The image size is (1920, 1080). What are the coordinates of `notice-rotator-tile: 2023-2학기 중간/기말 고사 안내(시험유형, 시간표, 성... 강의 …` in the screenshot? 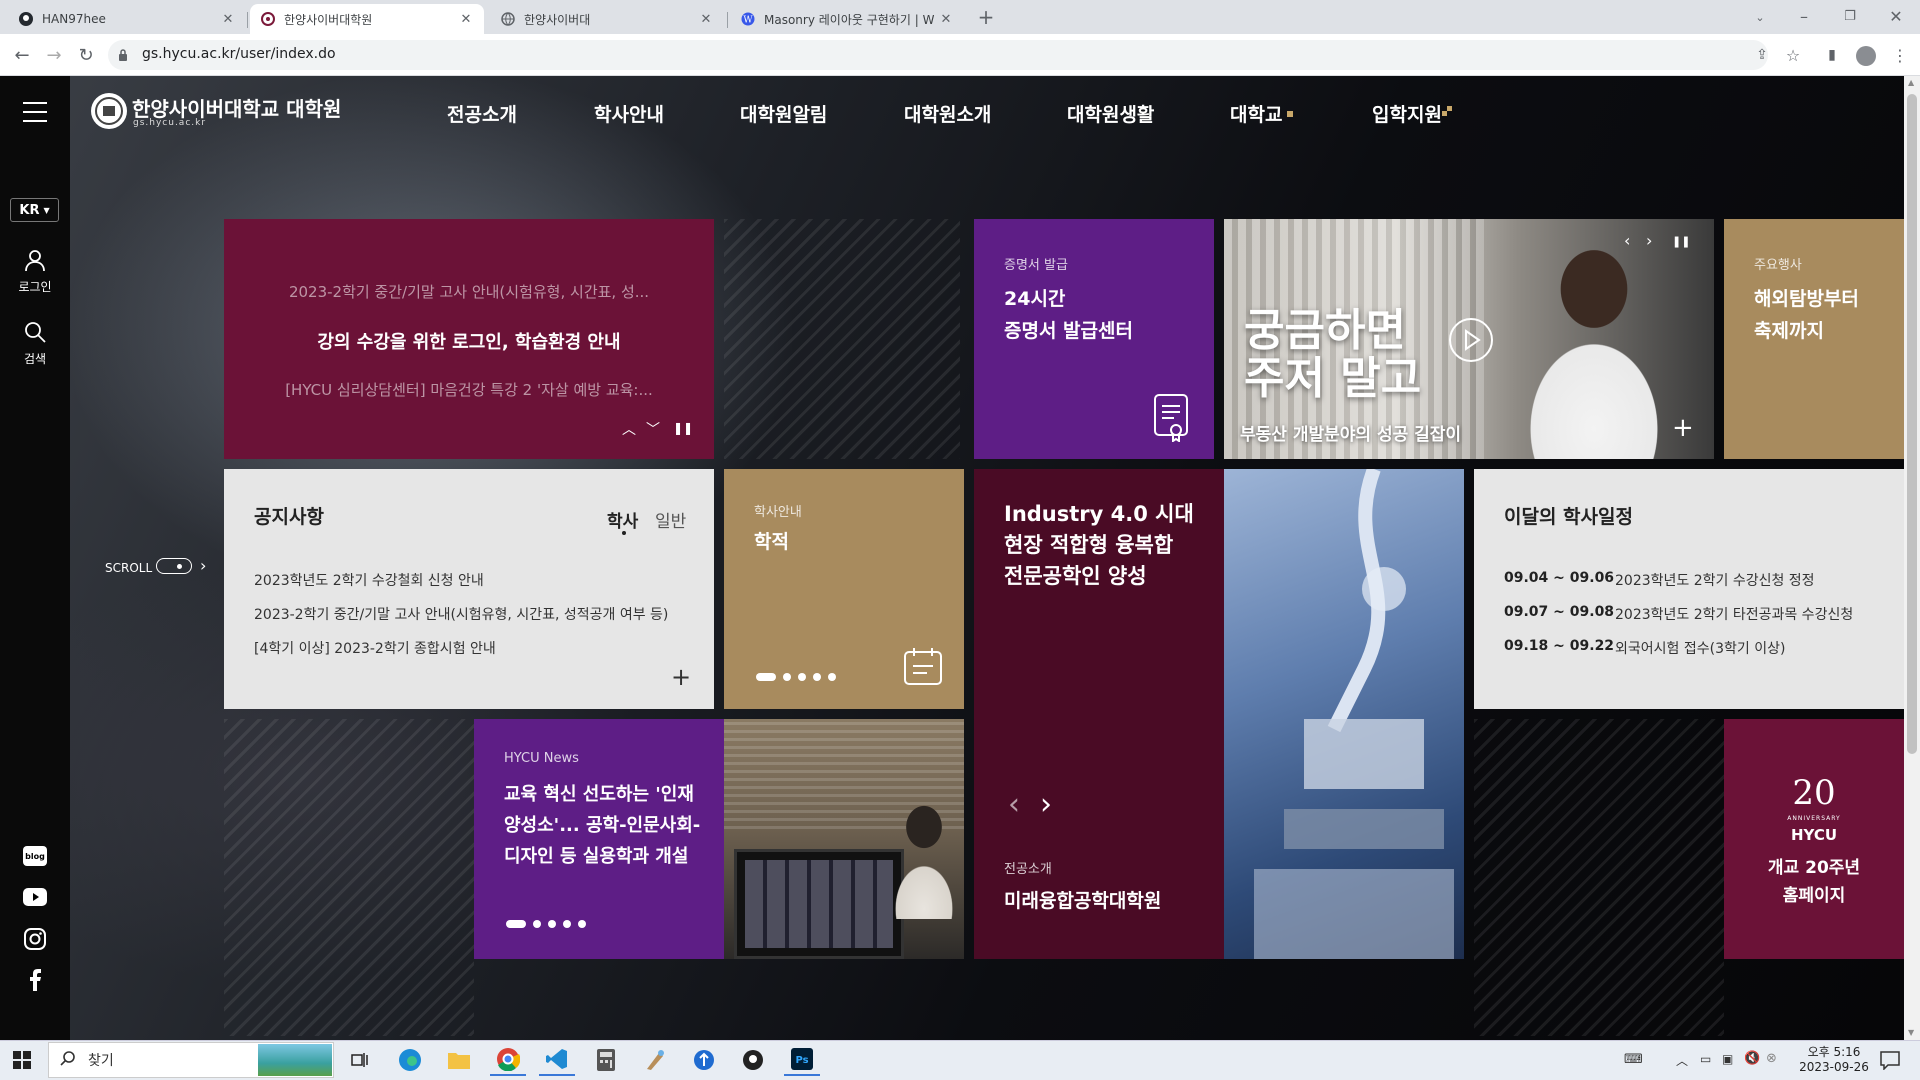 It's located at (469, 339).